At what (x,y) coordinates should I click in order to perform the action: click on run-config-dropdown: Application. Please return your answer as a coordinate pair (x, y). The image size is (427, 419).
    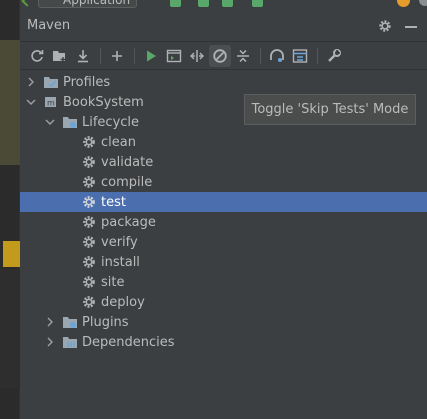
    Looking at the image, I should click on (88, 4).